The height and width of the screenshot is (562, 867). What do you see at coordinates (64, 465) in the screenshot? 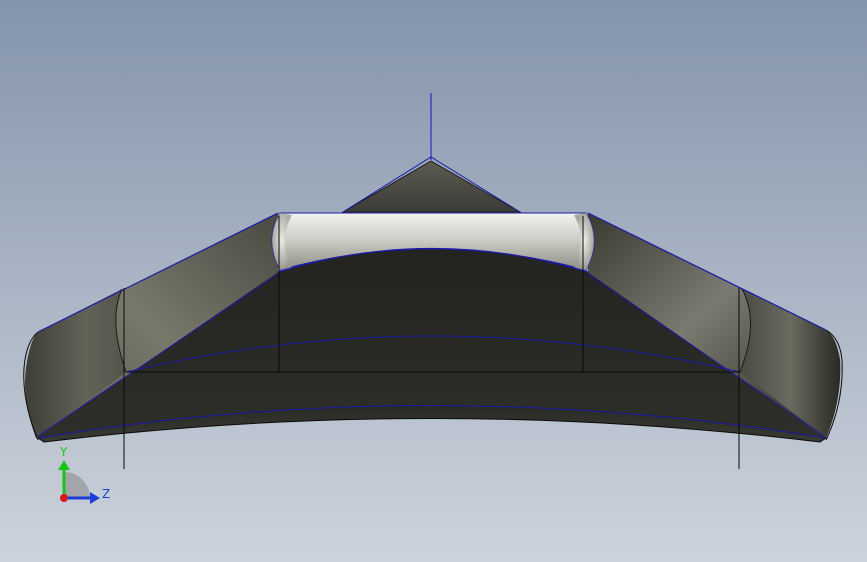
I see `y-axis-arrowhead` at bounding box center [64, 465].